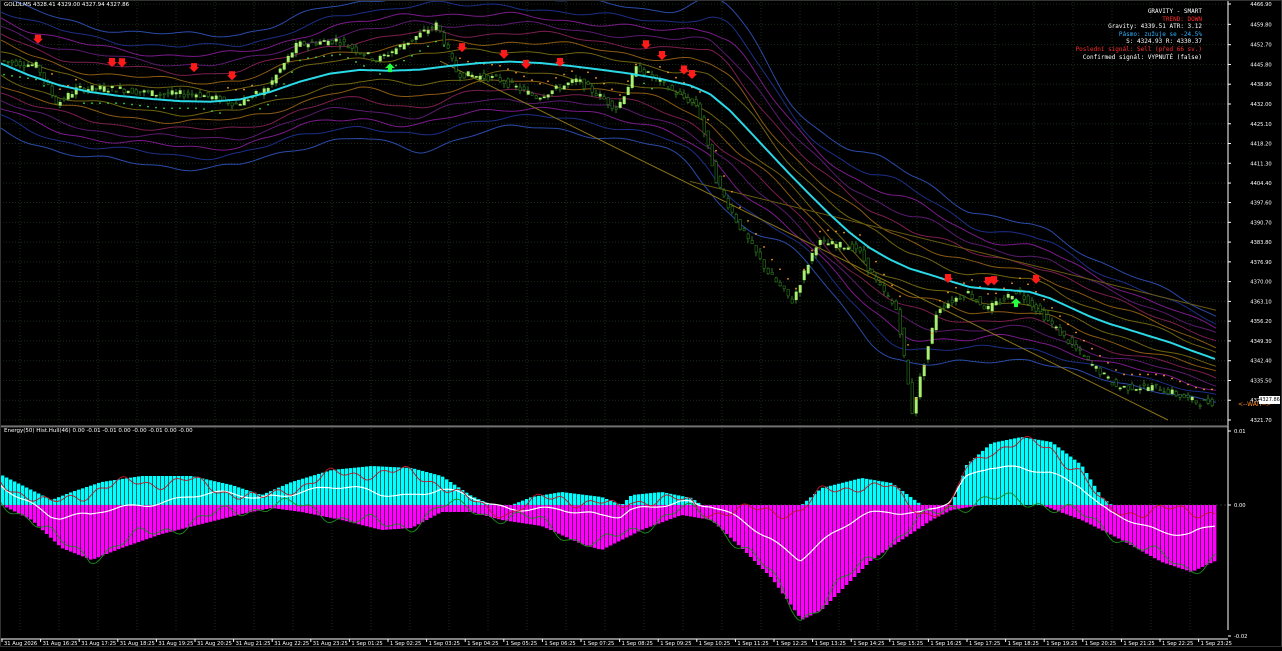 Image resolution: width=1282 pixels, height=651 pixels. What do you see at coordinates (1260, 362) in the screenshot?
I see `price-tick-label: 4342.40` at bounding box center [1260, 362].